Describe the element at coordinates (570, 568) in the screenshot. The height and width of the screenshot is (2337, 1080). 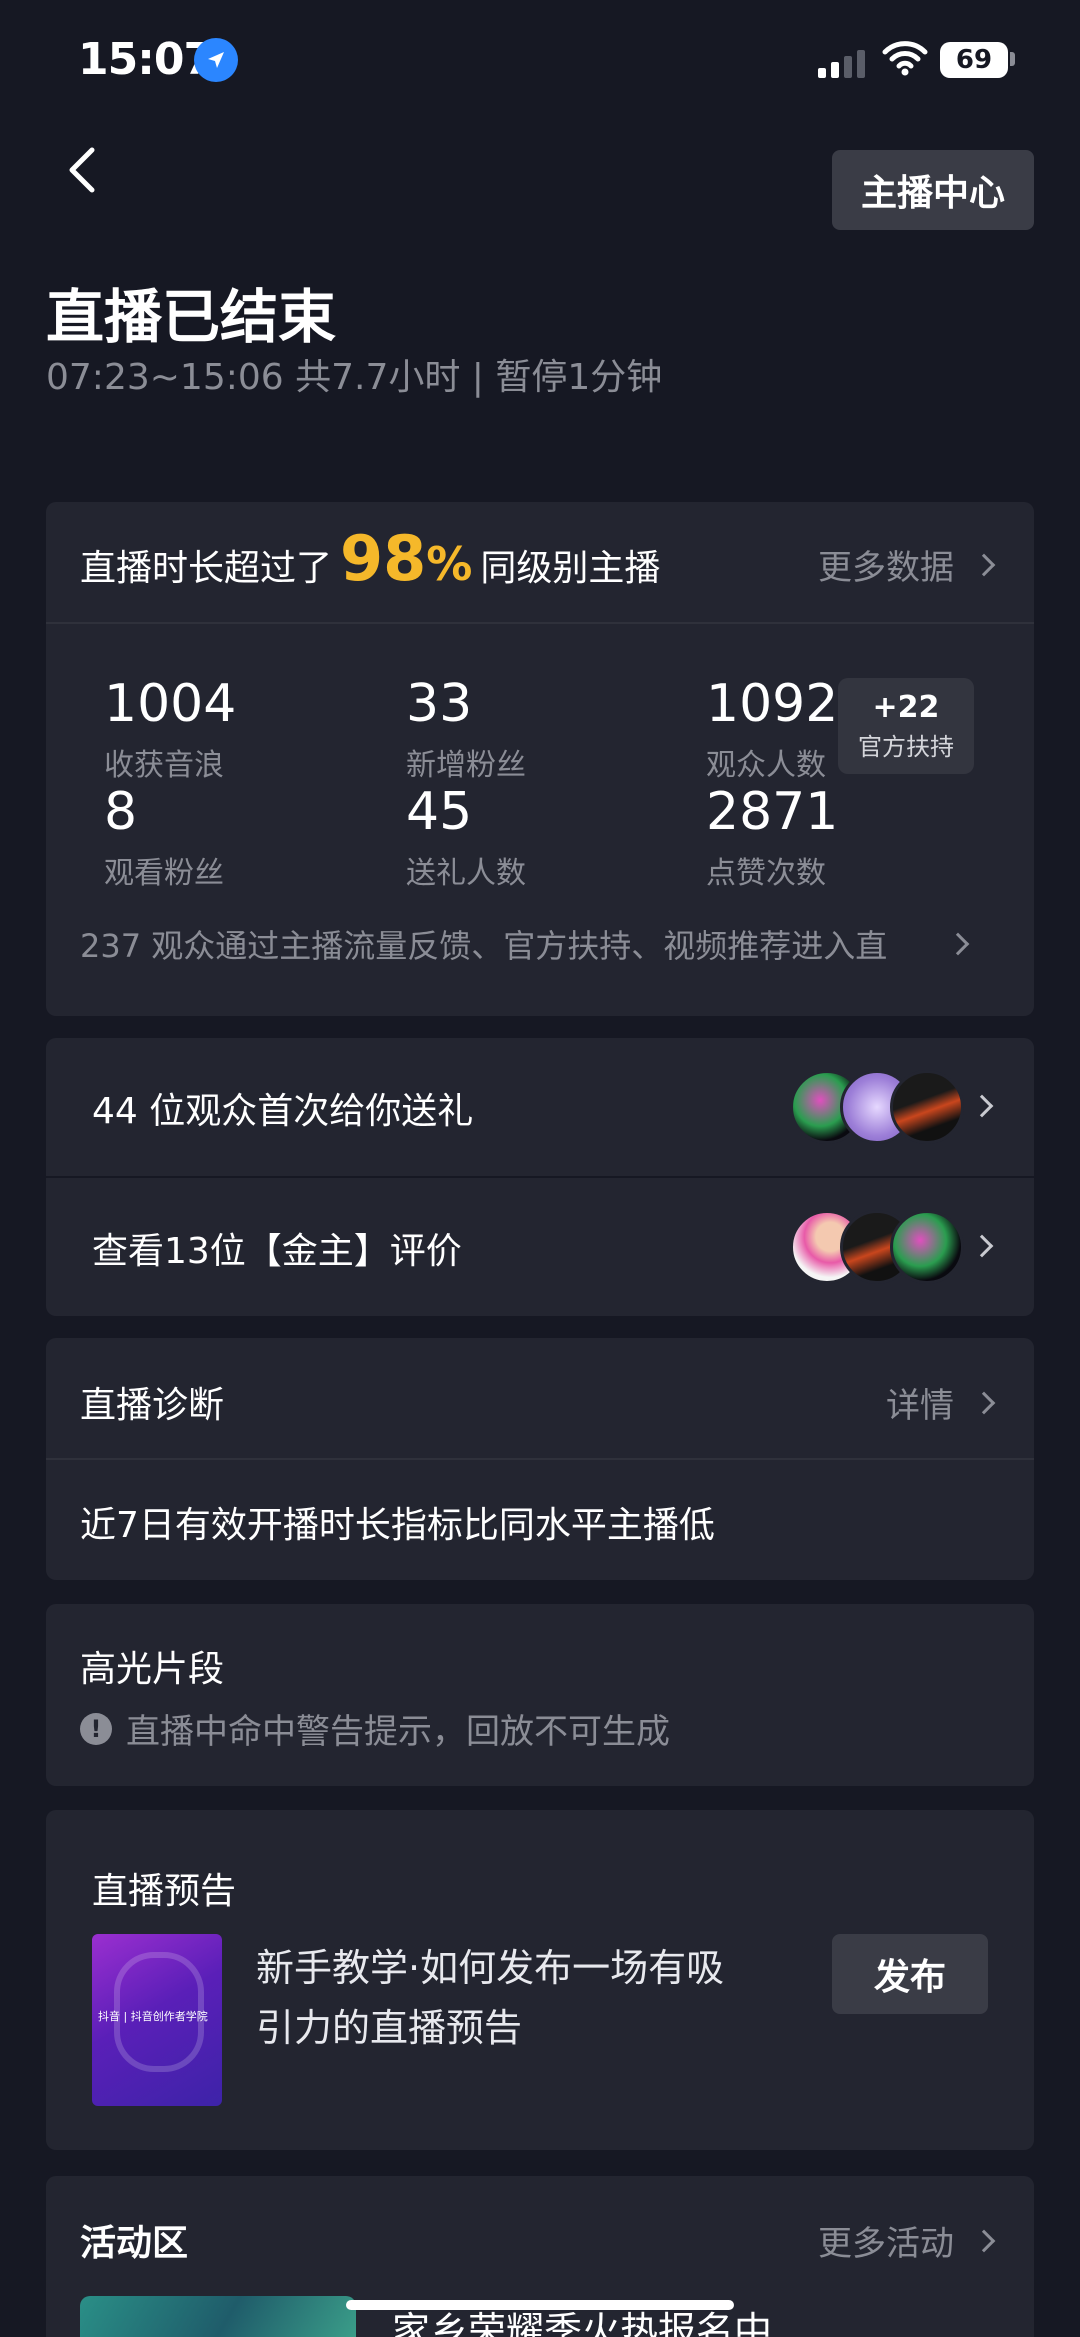
I see `rank-suffix: 同级别主播` at that location.